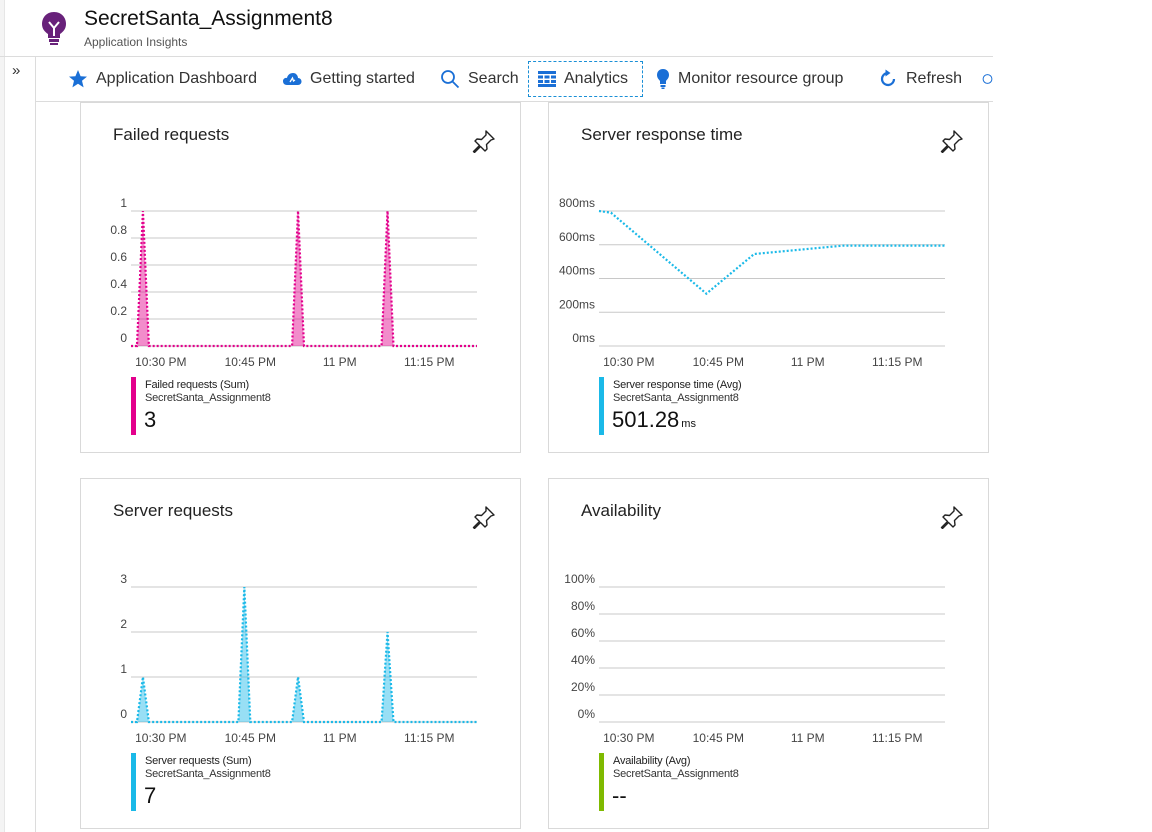  Describe the element at coordinates (198, 761) in the screenshot. I see `legend-label: Server requests (Sum)` at that location.